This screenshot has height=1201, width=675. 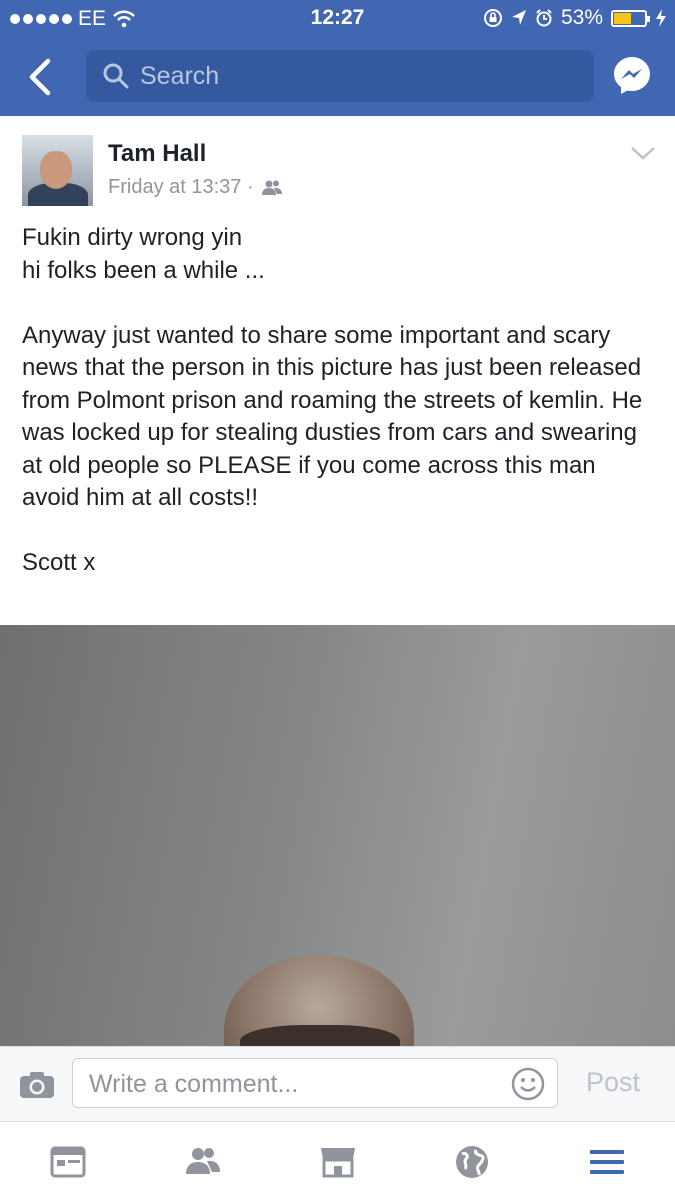 I want to click on news-feed-icon, so click(x=68, y=1162).